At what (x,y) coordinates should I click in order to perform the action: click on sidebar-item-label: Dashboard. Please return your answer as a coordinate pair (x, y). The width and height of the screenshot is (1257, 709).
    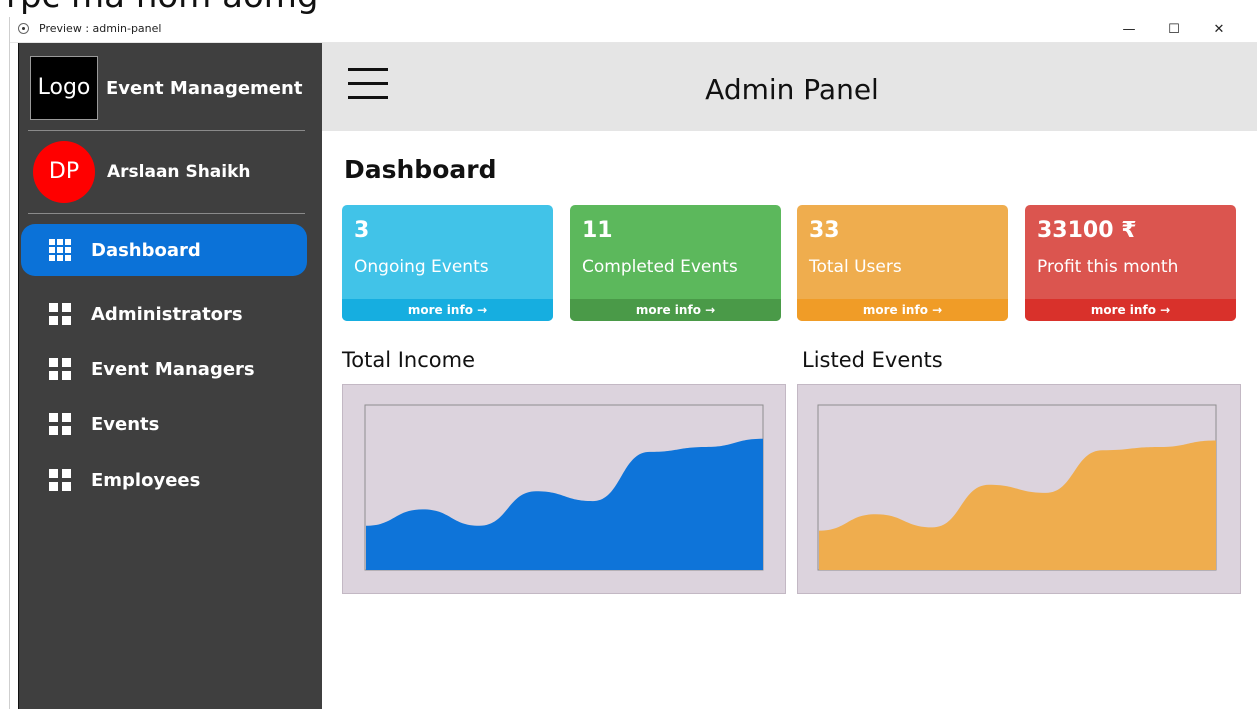
    Looking at the image, I should click on (146, 250).